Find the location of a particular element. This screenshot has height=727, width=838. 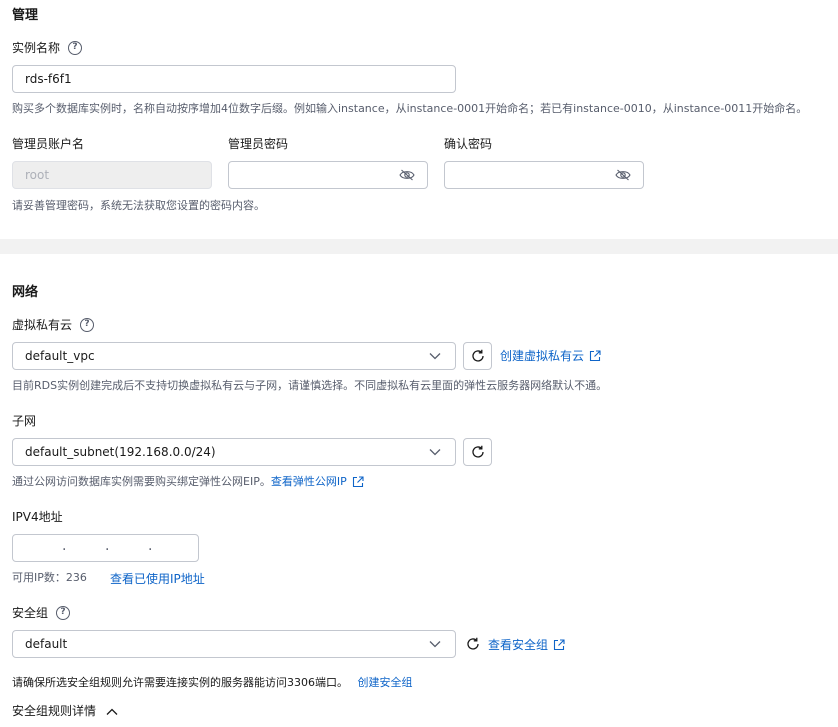

available-ip-count: 236 is located at coordinates (76, 577).